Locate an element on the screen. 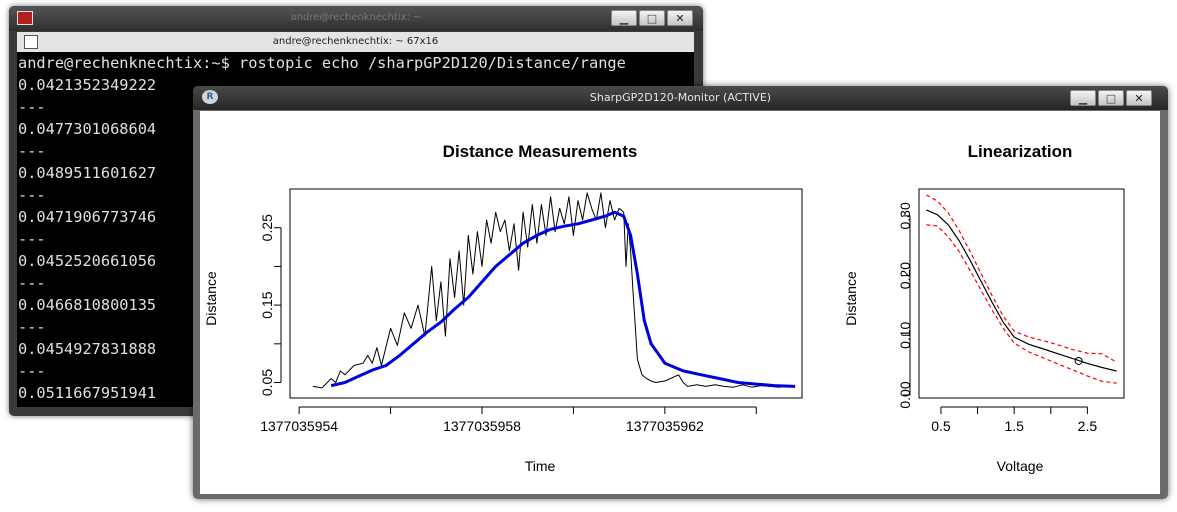 Image resolution: width=1177 pixels, height=512 pixels. chart-2-x-axis-label: Voltage is located at coordinates (1020, 466).